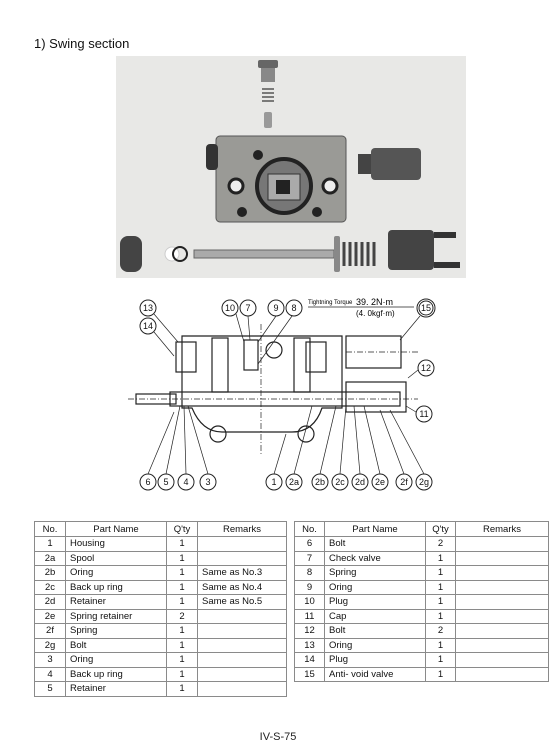 The height and width of the screenshot is (753, 556). What do you see at coordinates (50, 529) in the screenshot?
I see `header-no: No.` at bounding box center [50, 529].